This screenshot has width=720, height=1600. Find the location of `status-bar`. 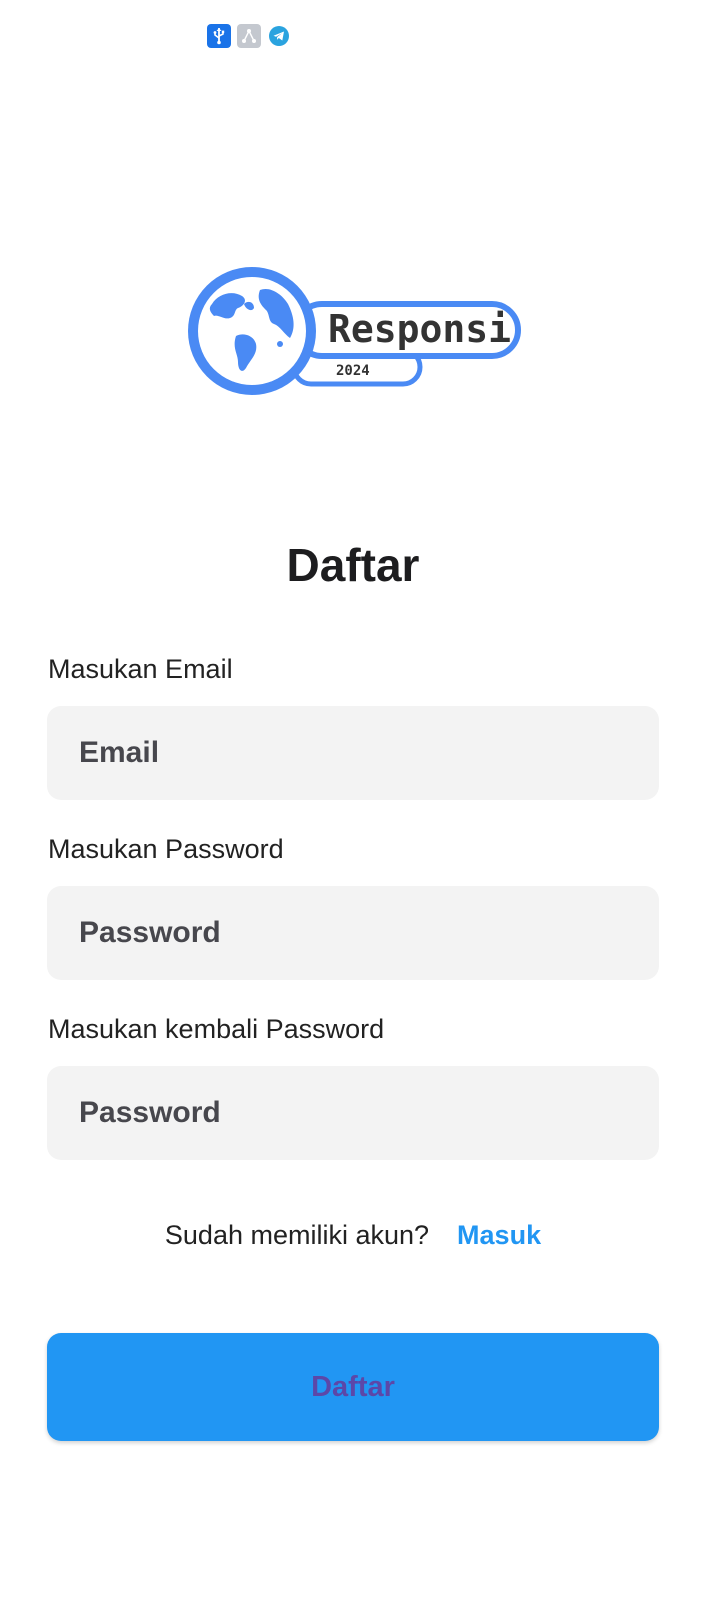

status-bar is located at coordinates (360, 36).